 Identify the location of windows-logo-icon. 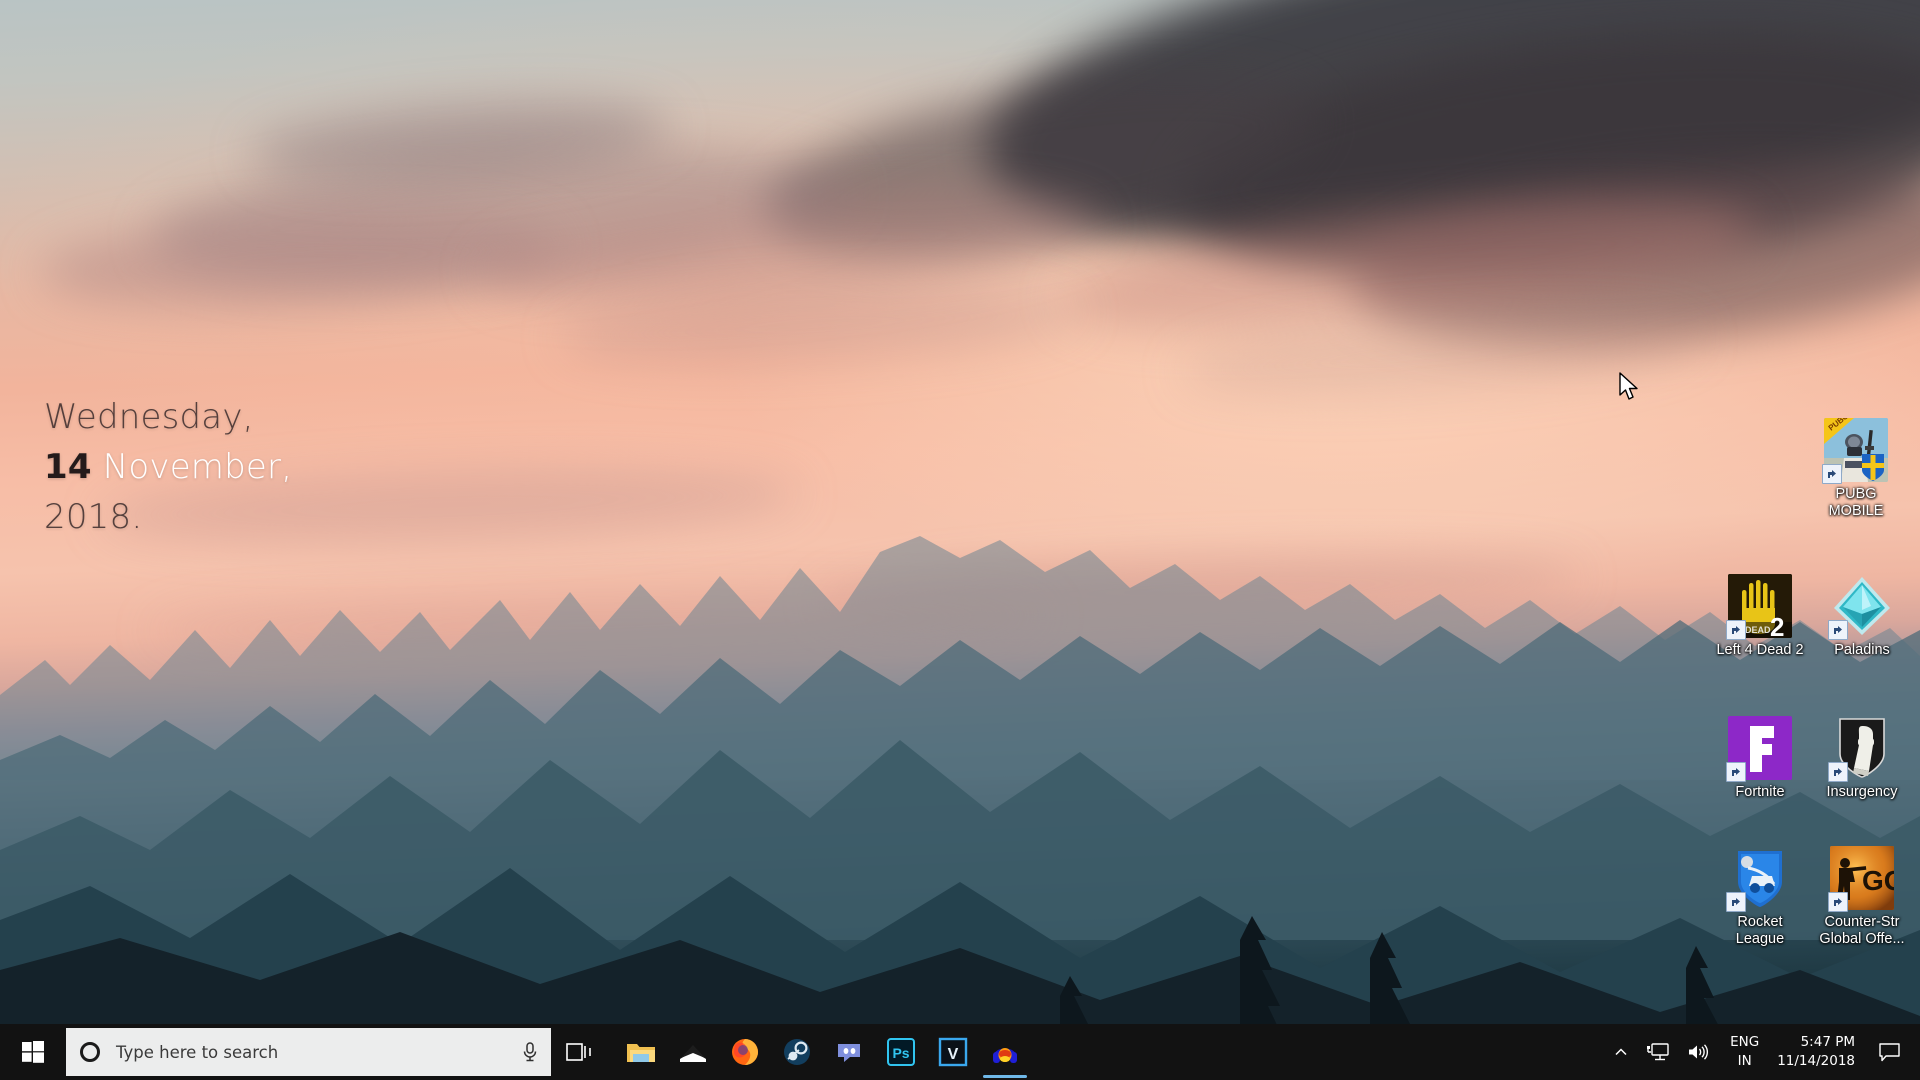
(33, 1052).